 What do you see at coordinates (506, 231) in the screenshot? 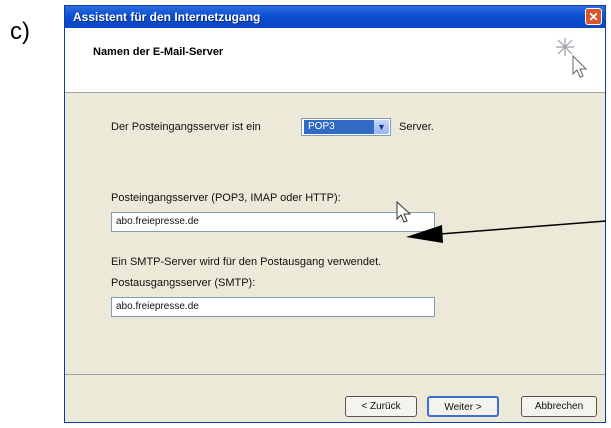
I see `annotation-arrow` at bounding box center [506, 231].